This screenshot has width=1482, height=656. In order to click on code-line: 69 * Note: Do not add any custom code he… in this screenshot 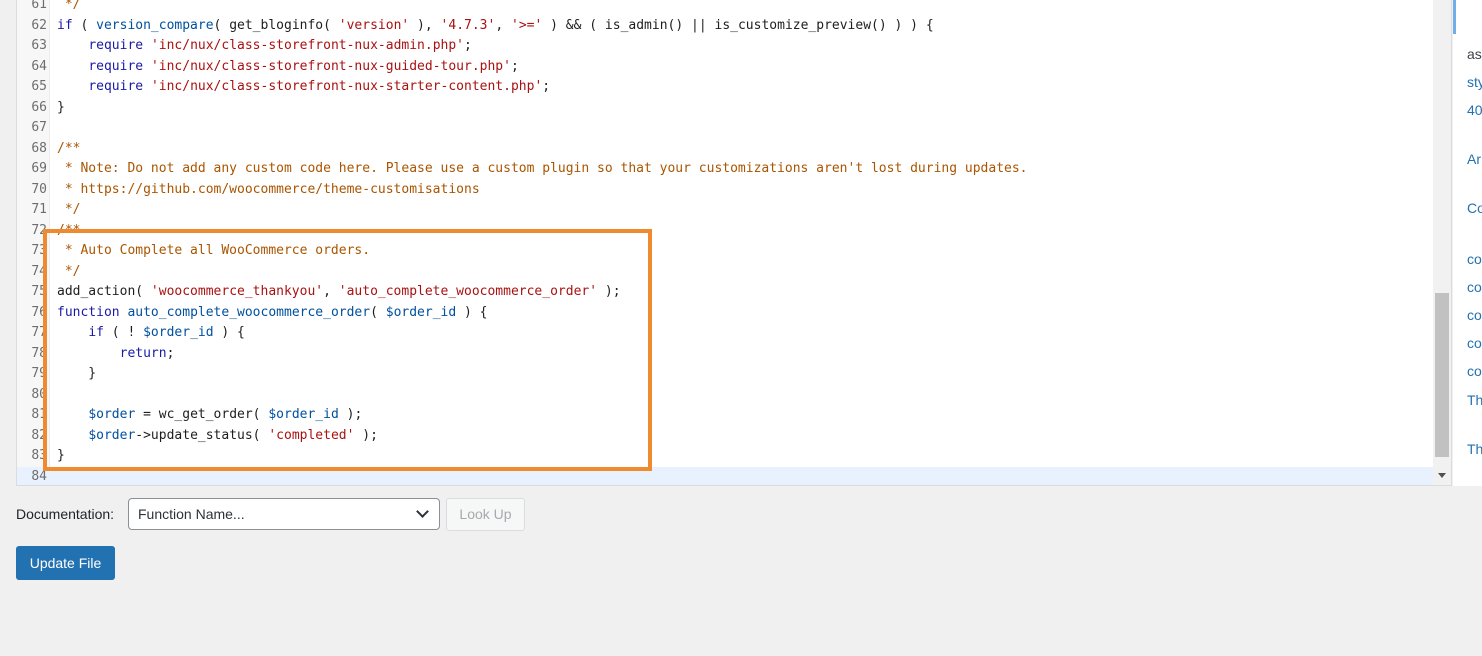, I will do `click(725, 169)`.